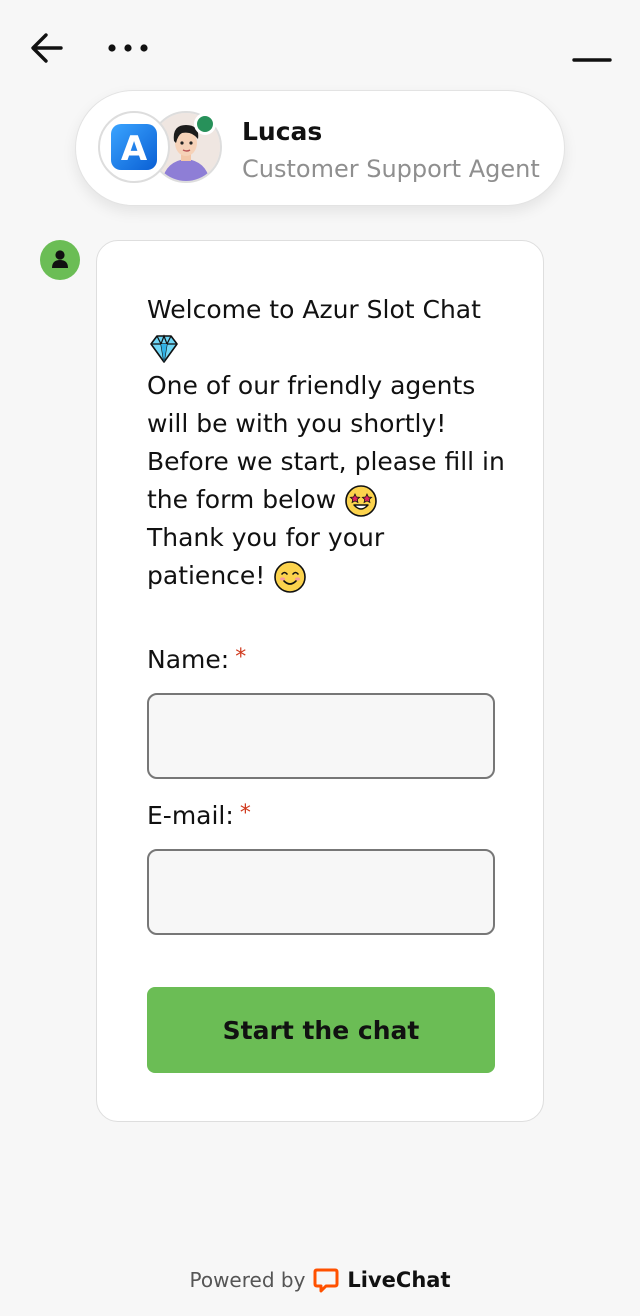 This screenshot has height=1316, width=640. Describe the element at coordinates (282, 131) in the screenshot. I see `agent-name: Lucas` at that location.